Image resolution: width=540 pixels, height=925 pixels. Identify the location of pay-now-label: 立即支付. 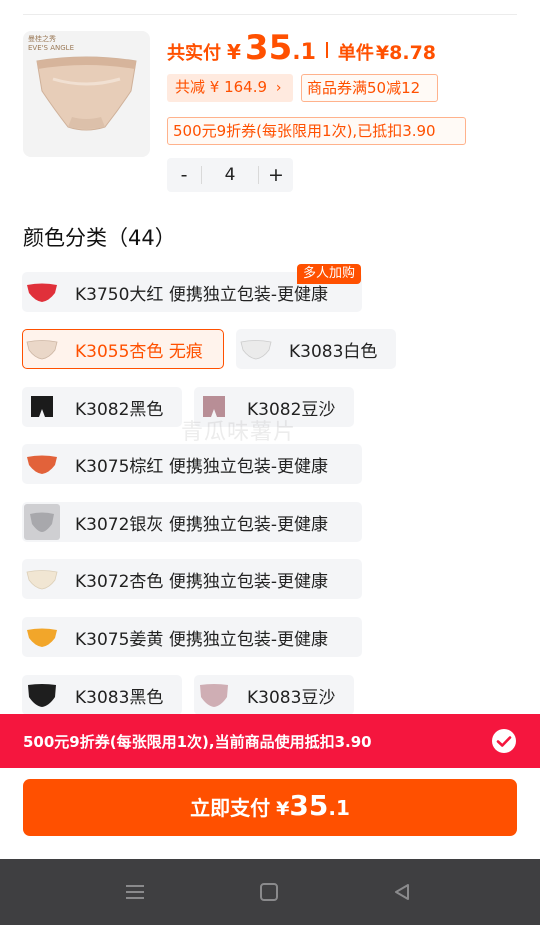
(230, 808).